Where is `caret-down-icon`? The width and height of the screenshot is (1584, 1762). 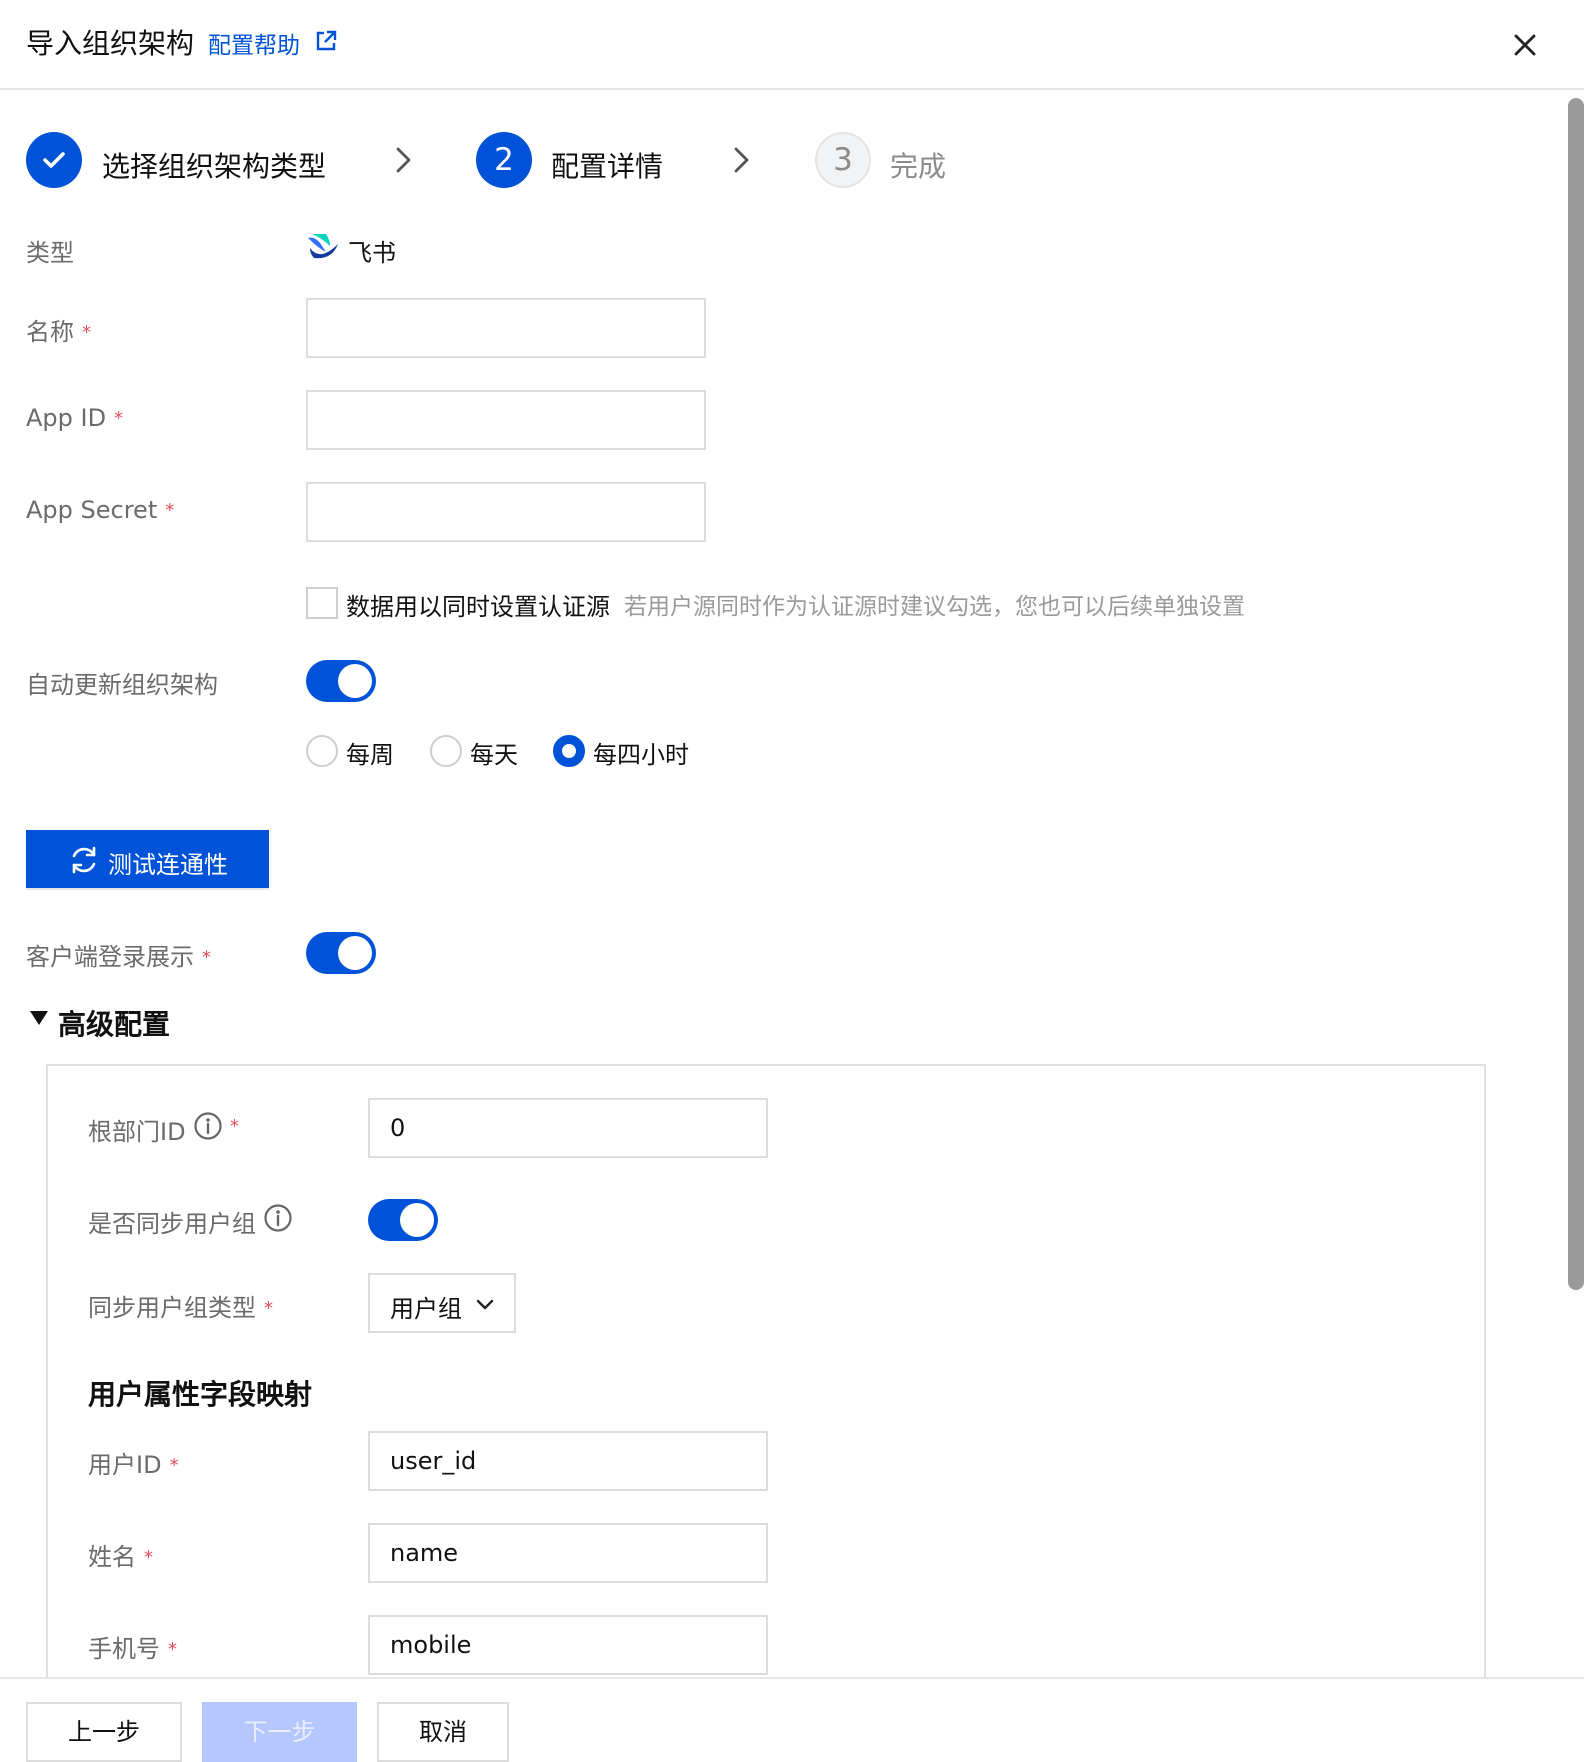
caret-down-icon is located at coordinates (39, 1018).